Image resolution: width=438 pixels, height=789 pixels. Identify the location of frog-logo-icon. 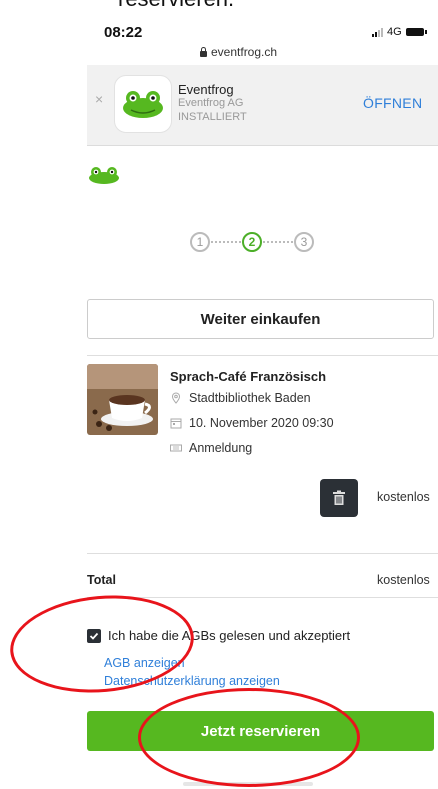
(104, 177).